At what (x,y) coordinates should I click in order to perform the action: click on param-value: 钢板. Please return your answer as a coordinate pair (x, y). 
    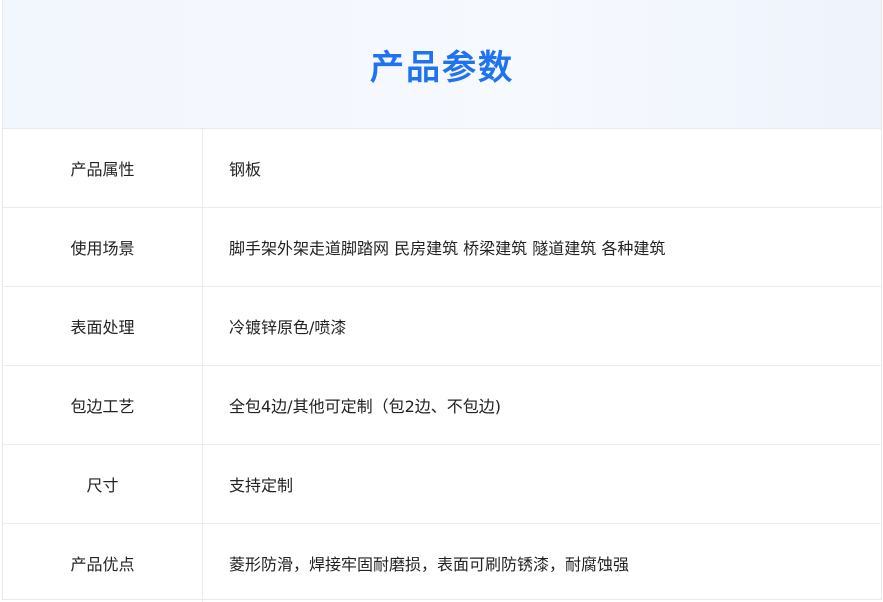
    Looking at the image, I should click on (541, 168).